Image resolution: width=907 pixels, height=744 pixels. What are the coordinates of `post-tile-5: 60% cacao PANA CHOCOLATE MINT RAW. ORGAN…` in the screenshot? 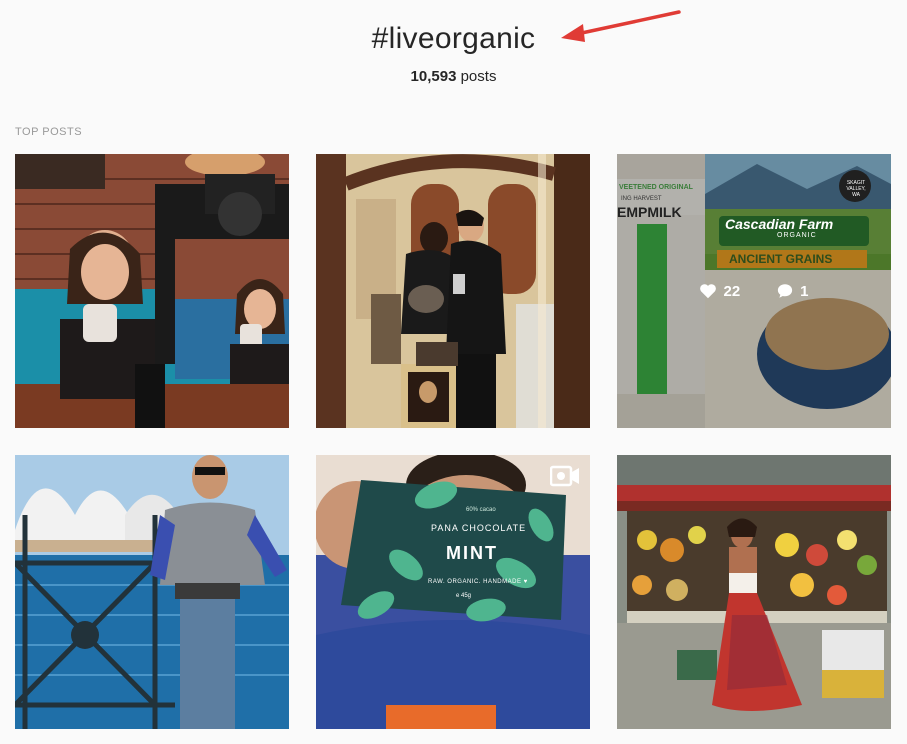 It's located at (453, 592).